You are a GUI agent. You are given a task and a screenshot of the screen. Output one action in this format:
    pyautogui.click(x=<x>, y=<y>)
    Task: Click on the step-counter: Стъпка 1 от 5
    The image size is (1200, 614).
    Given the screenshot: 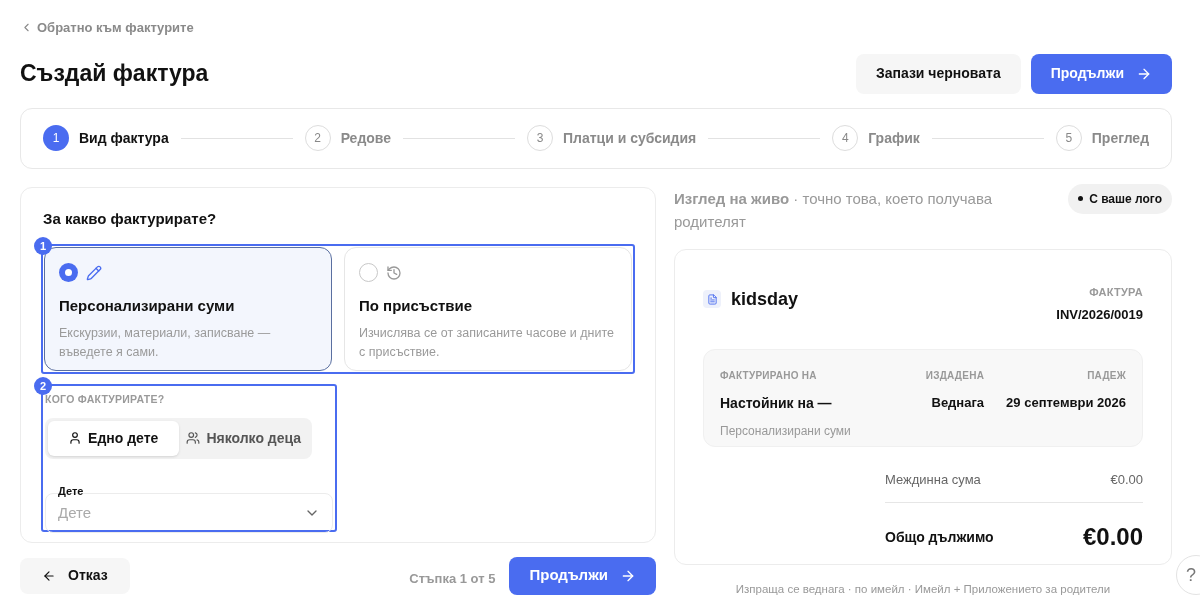 What is the action you would take?
    pyautogui.click(x=452, y=578)
    